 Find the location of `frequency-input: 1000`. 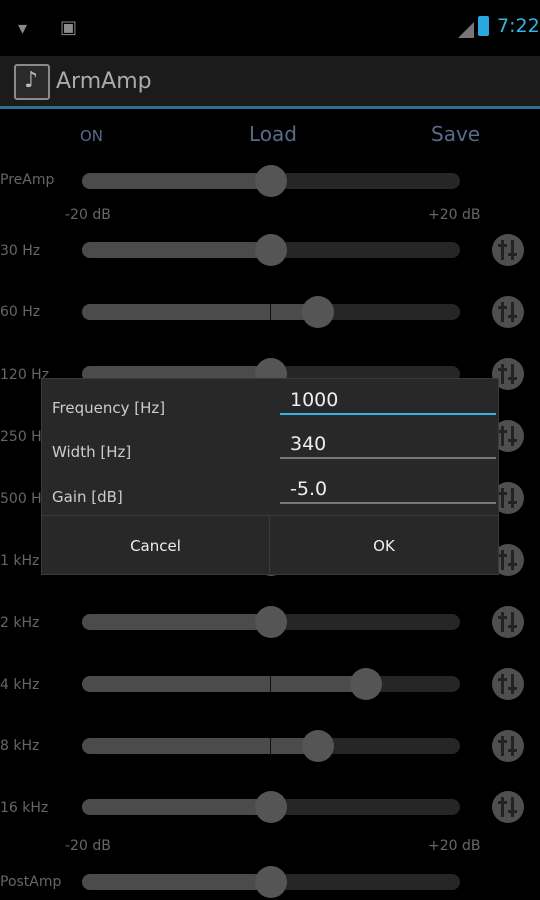

frequency-input: 1000 is located at coordinates (388, 402).